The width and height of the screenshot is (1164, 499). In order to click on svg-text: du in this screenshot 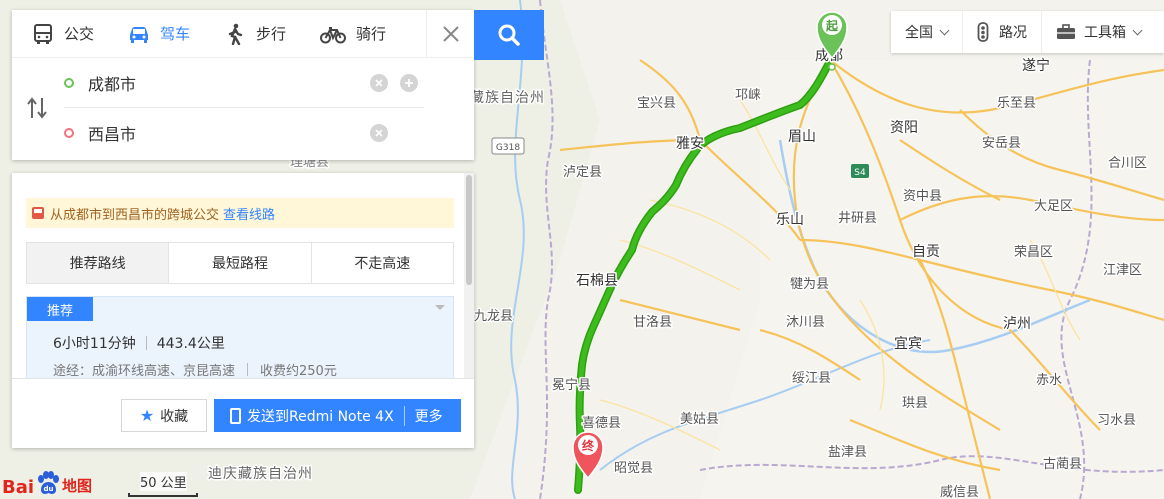, I will do `click(49, 489)`.